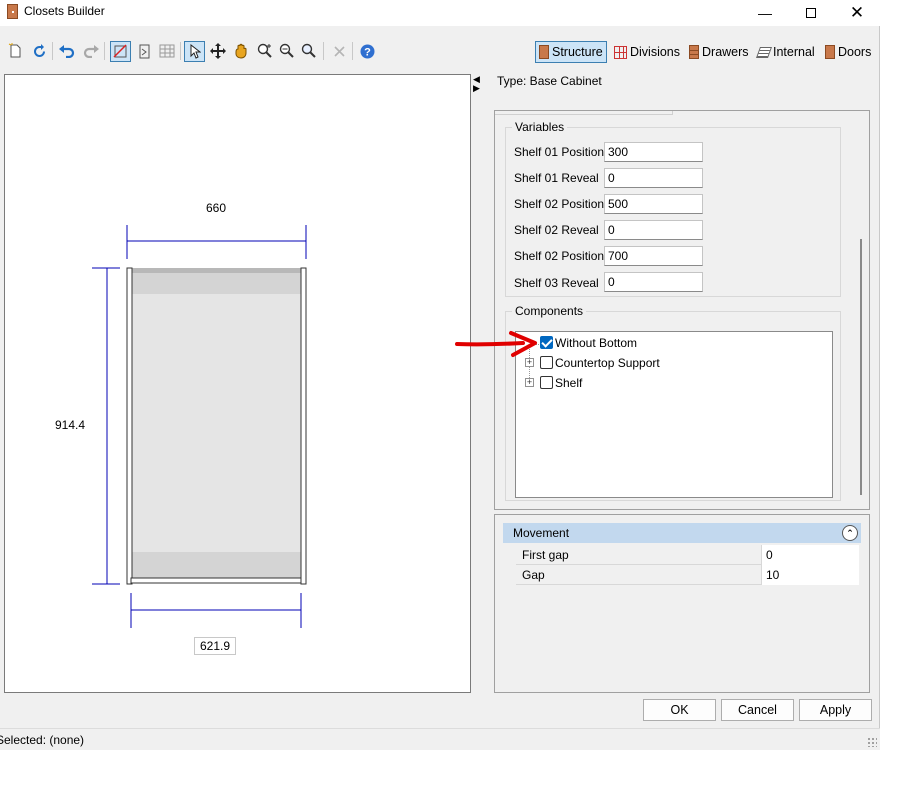 This screenshot has height=785, width=916. Describe the element at coordinates (679, 710) in the screenshot. I see `ok-button: OK` at that location.